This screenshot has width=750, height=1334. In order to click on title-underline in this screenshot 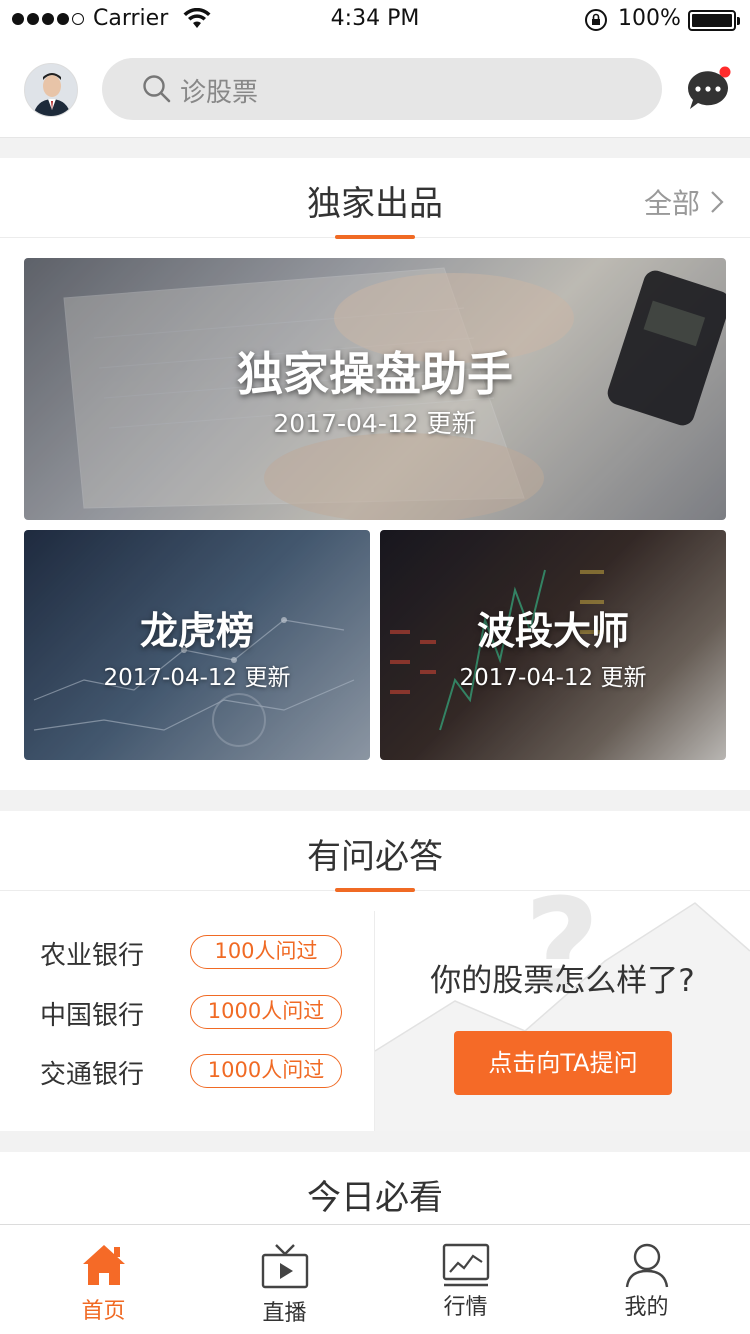, I will do `click(375, 237)`.